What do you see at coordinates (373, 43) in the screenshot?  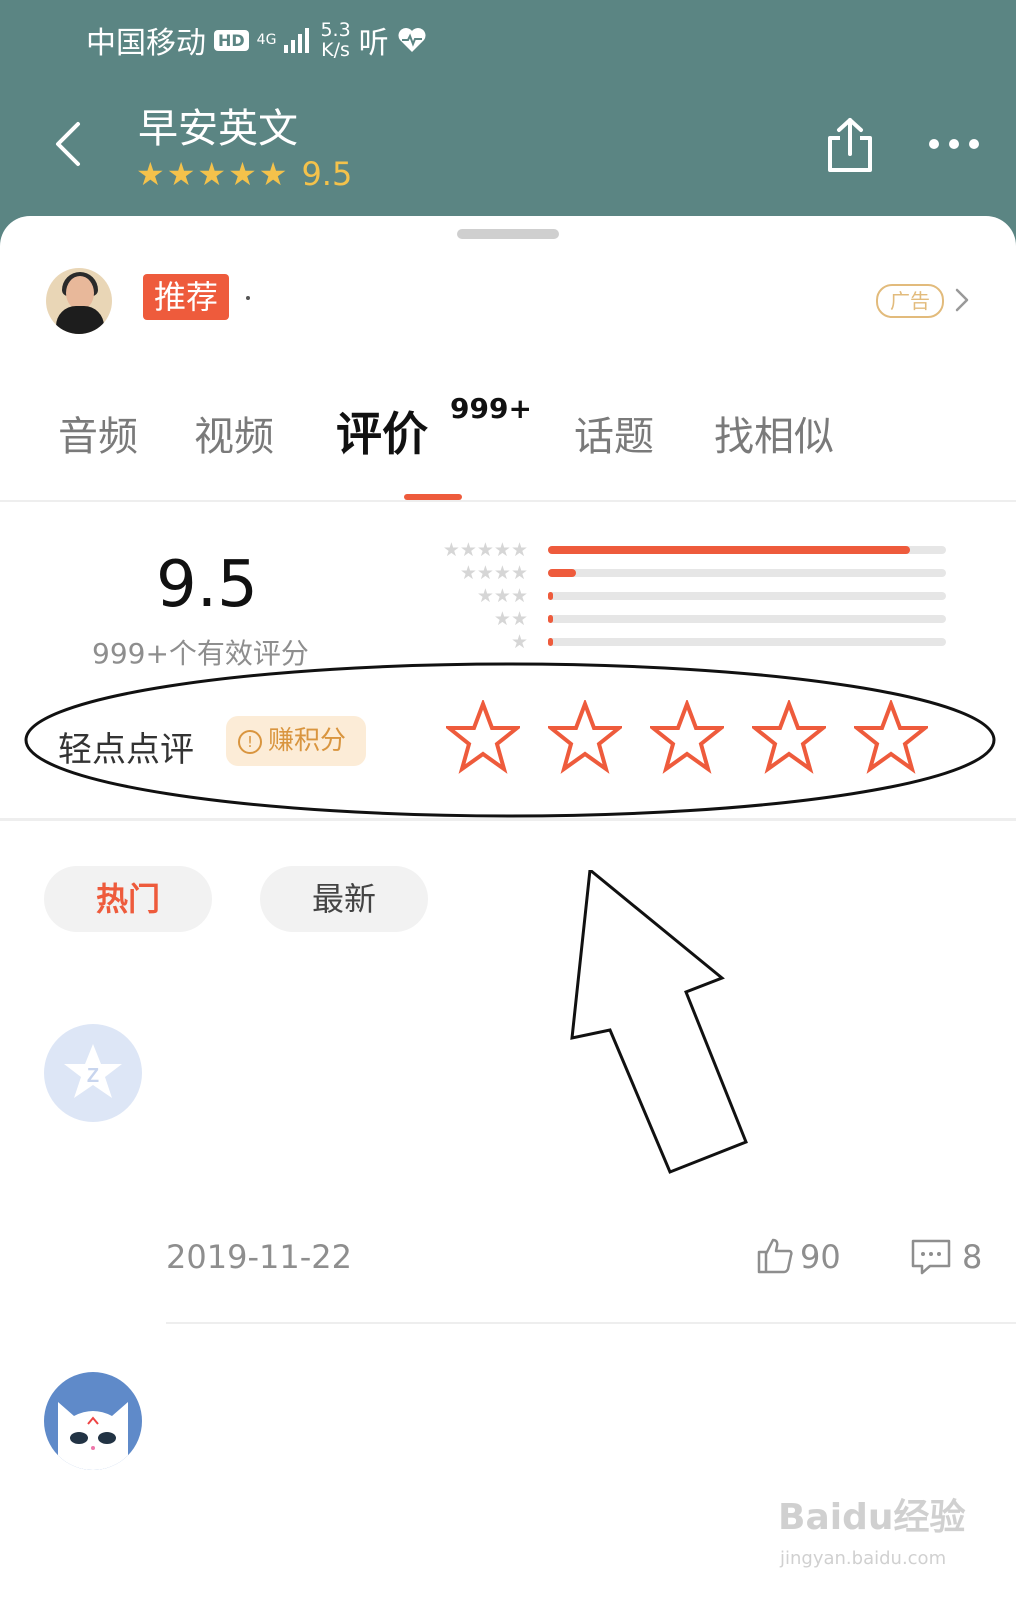 I see `listen-app-icon: 听` at bounding box center [373, 43].